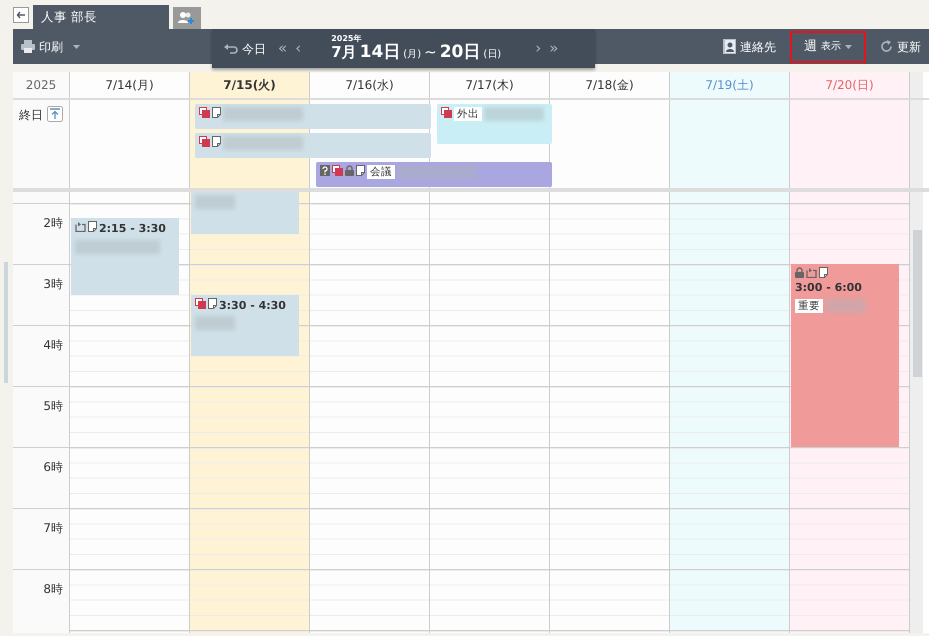 Image resolution: width=929 pixels, height=636 pixels. I want to click on hour-label: 2時, so click(53, 223).